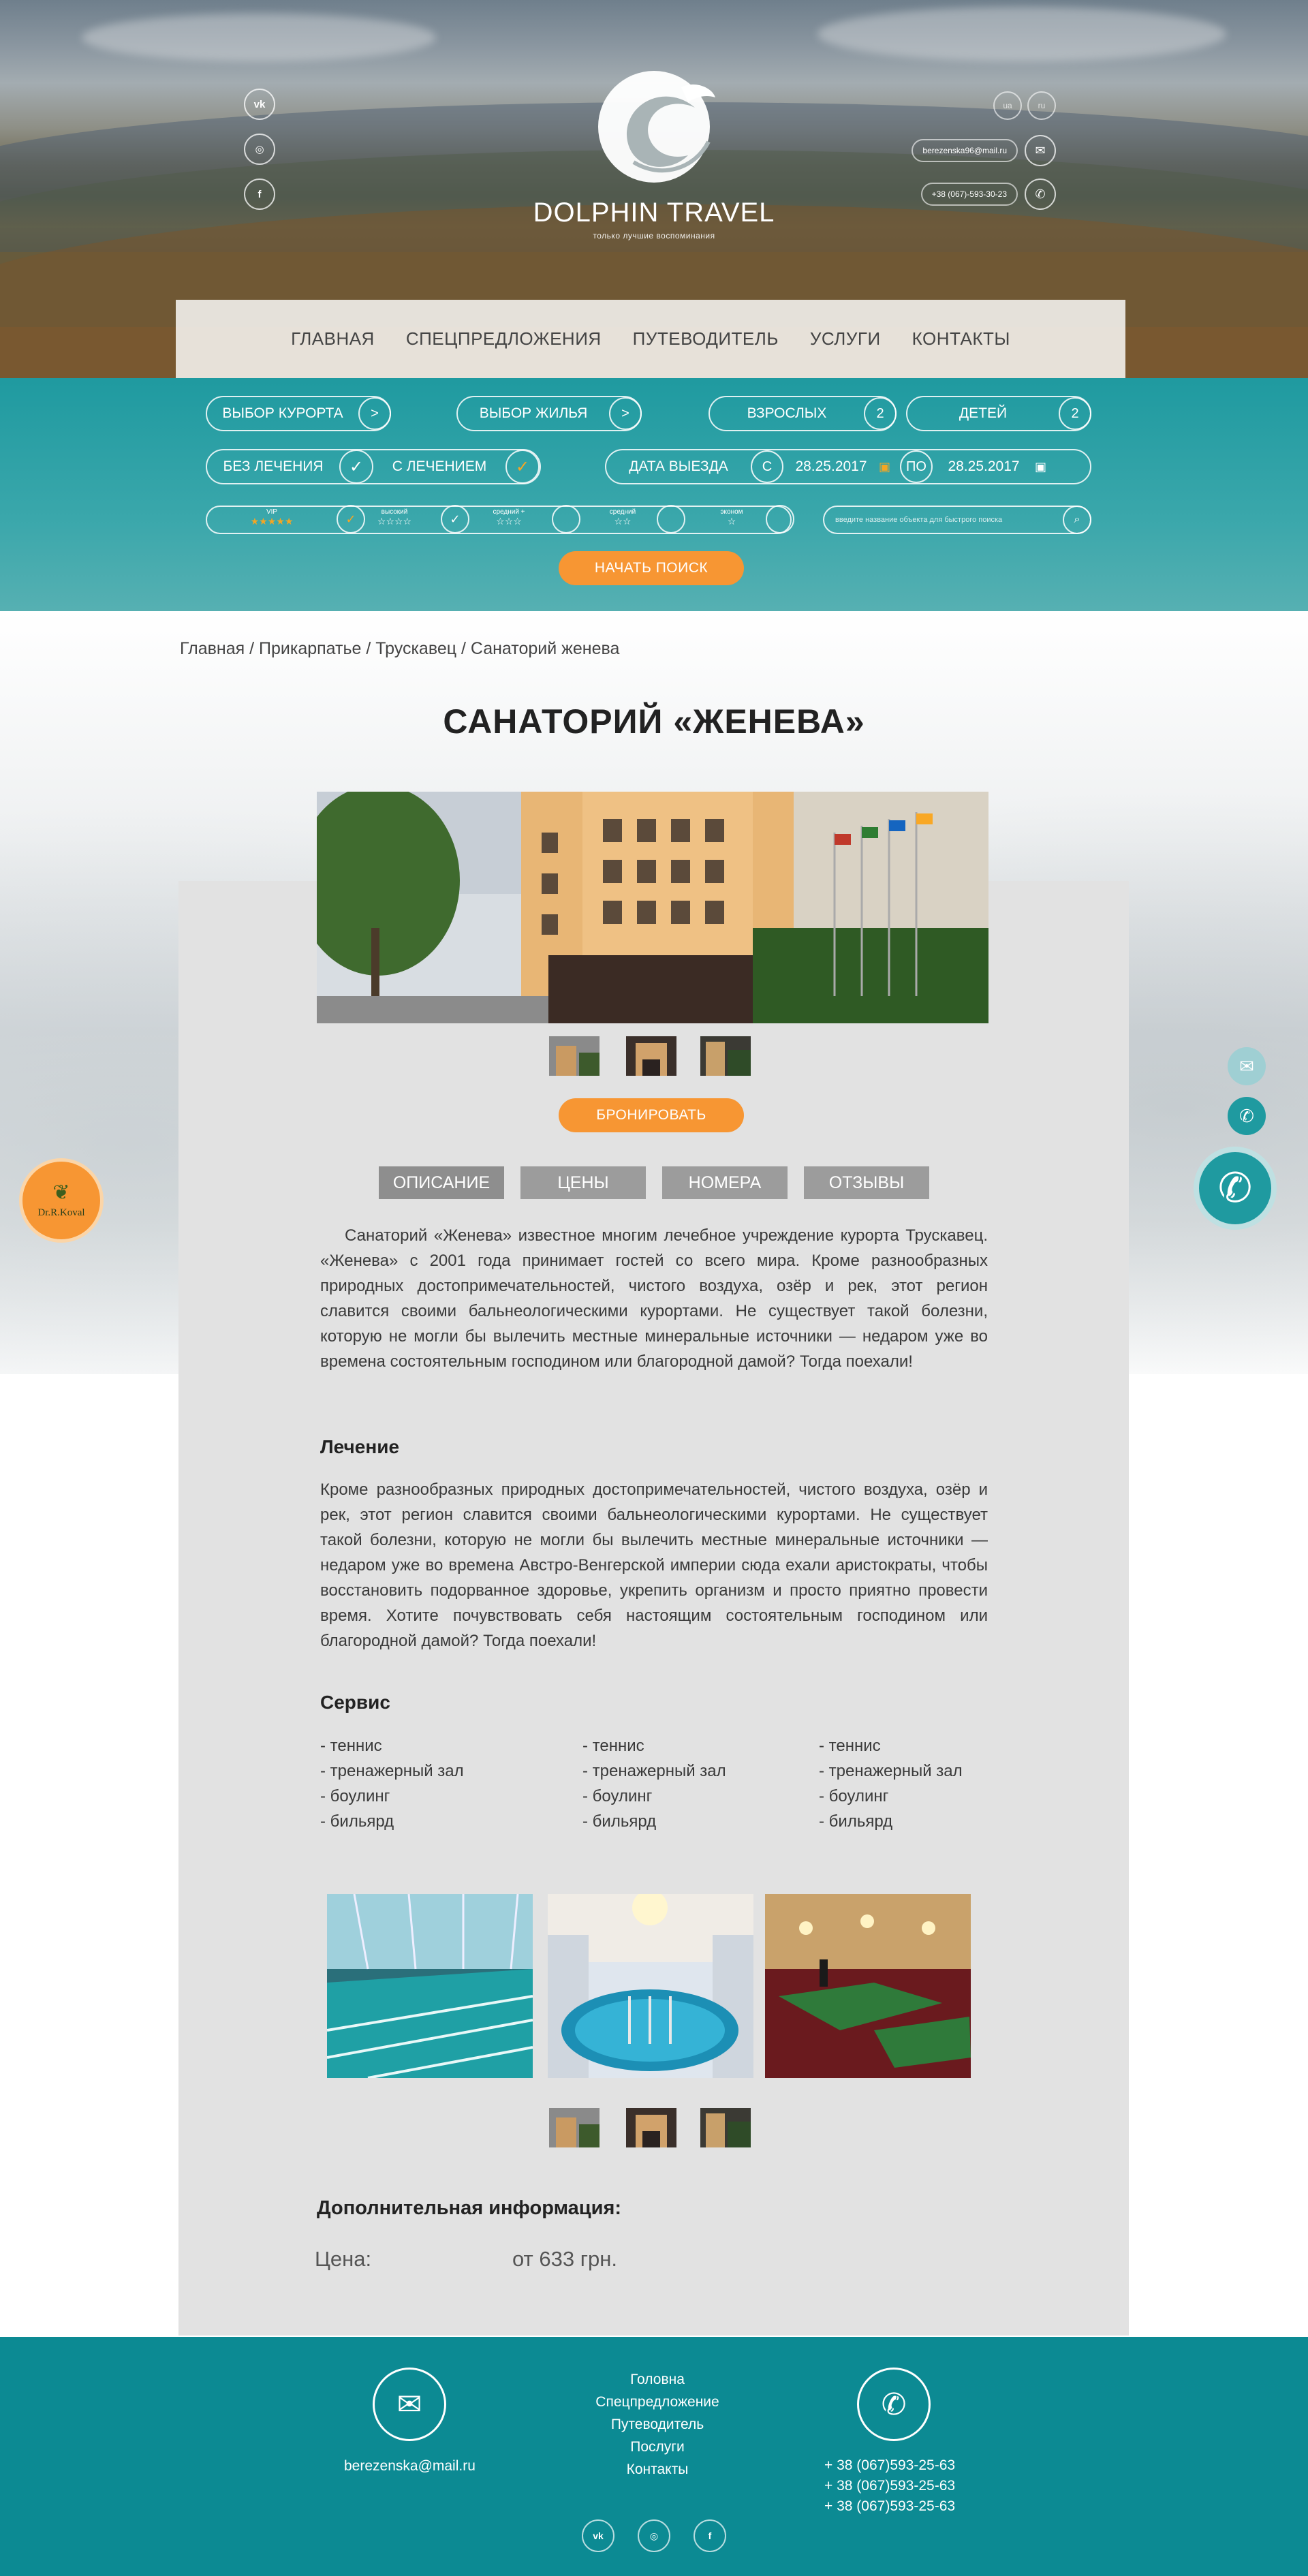 This screenshot has width=1308, height=2576. Describe the element at coordinates (333, 339) in the screenshot. I see `nav-home: ГЛАВНАЯ` at that location.